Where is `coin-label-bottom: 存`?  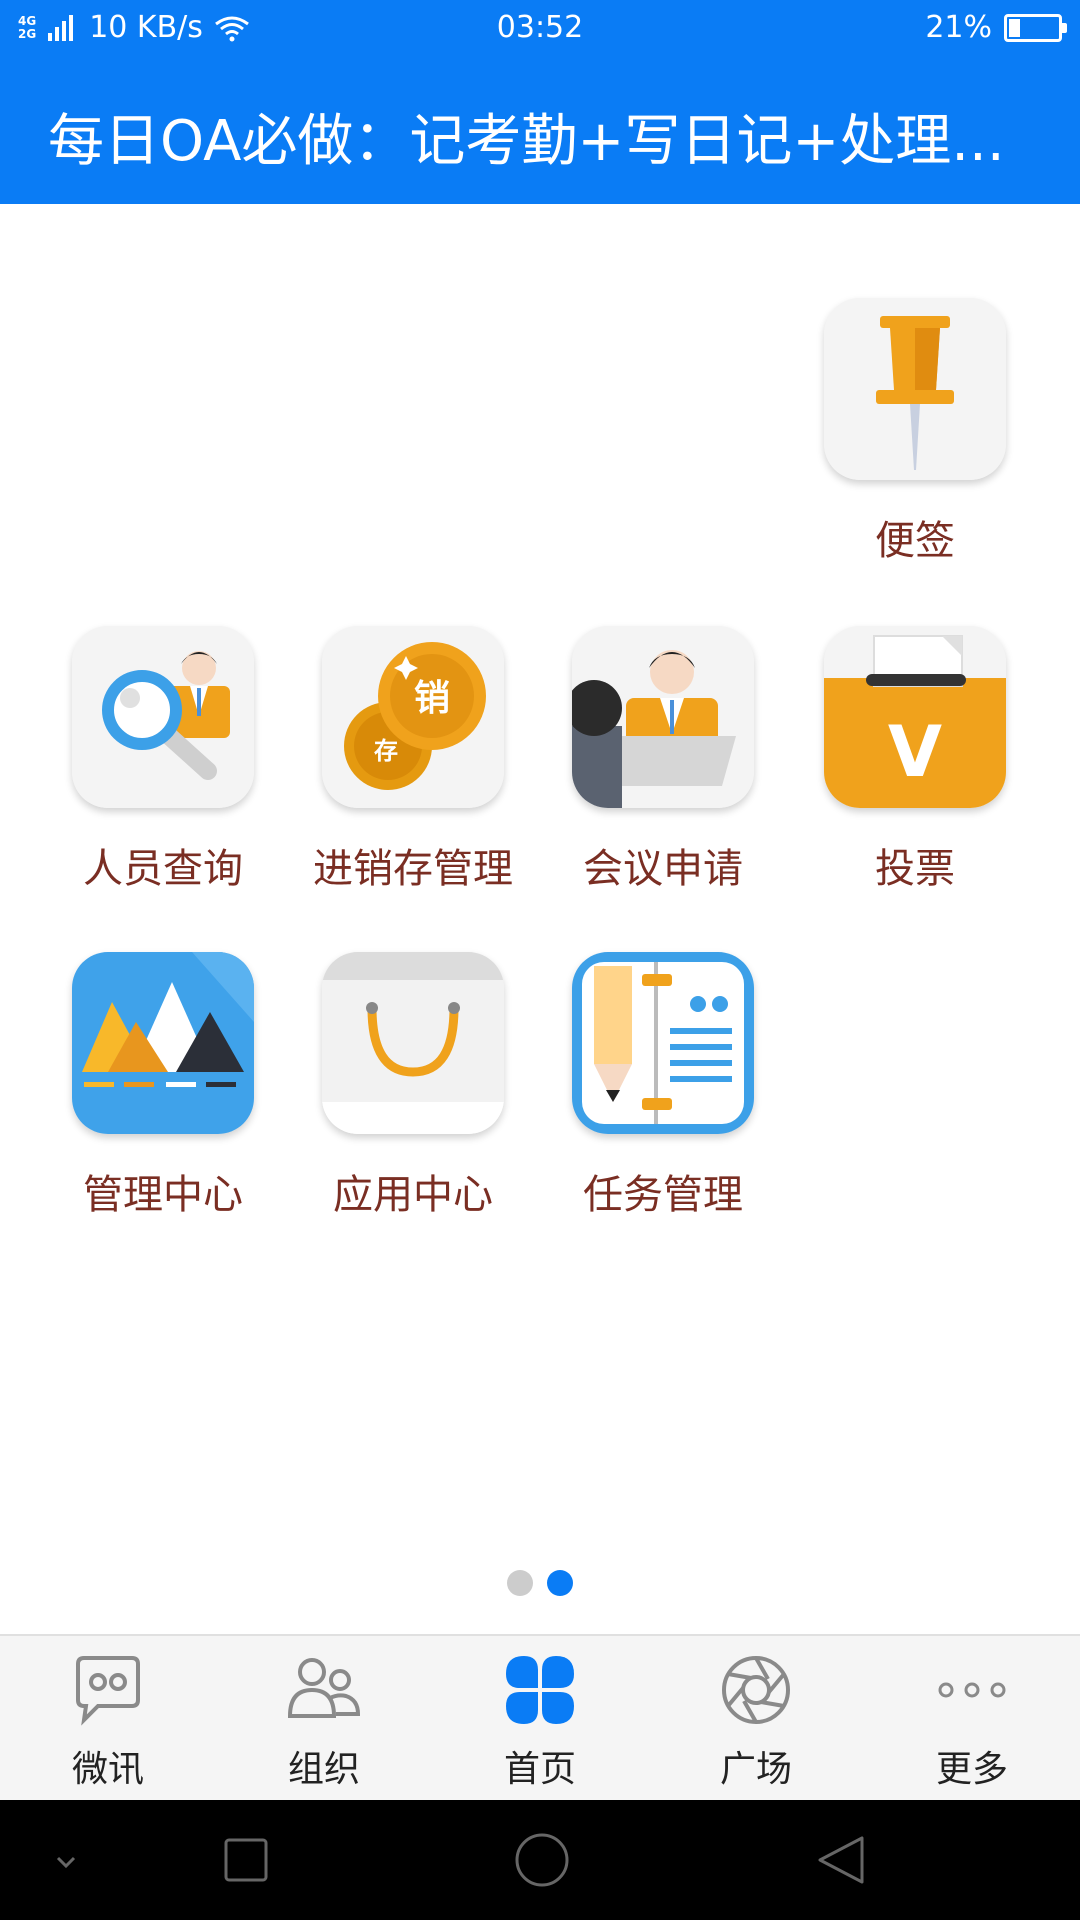
coin-label-bottom: 存 is located at coordinates (386, 751).